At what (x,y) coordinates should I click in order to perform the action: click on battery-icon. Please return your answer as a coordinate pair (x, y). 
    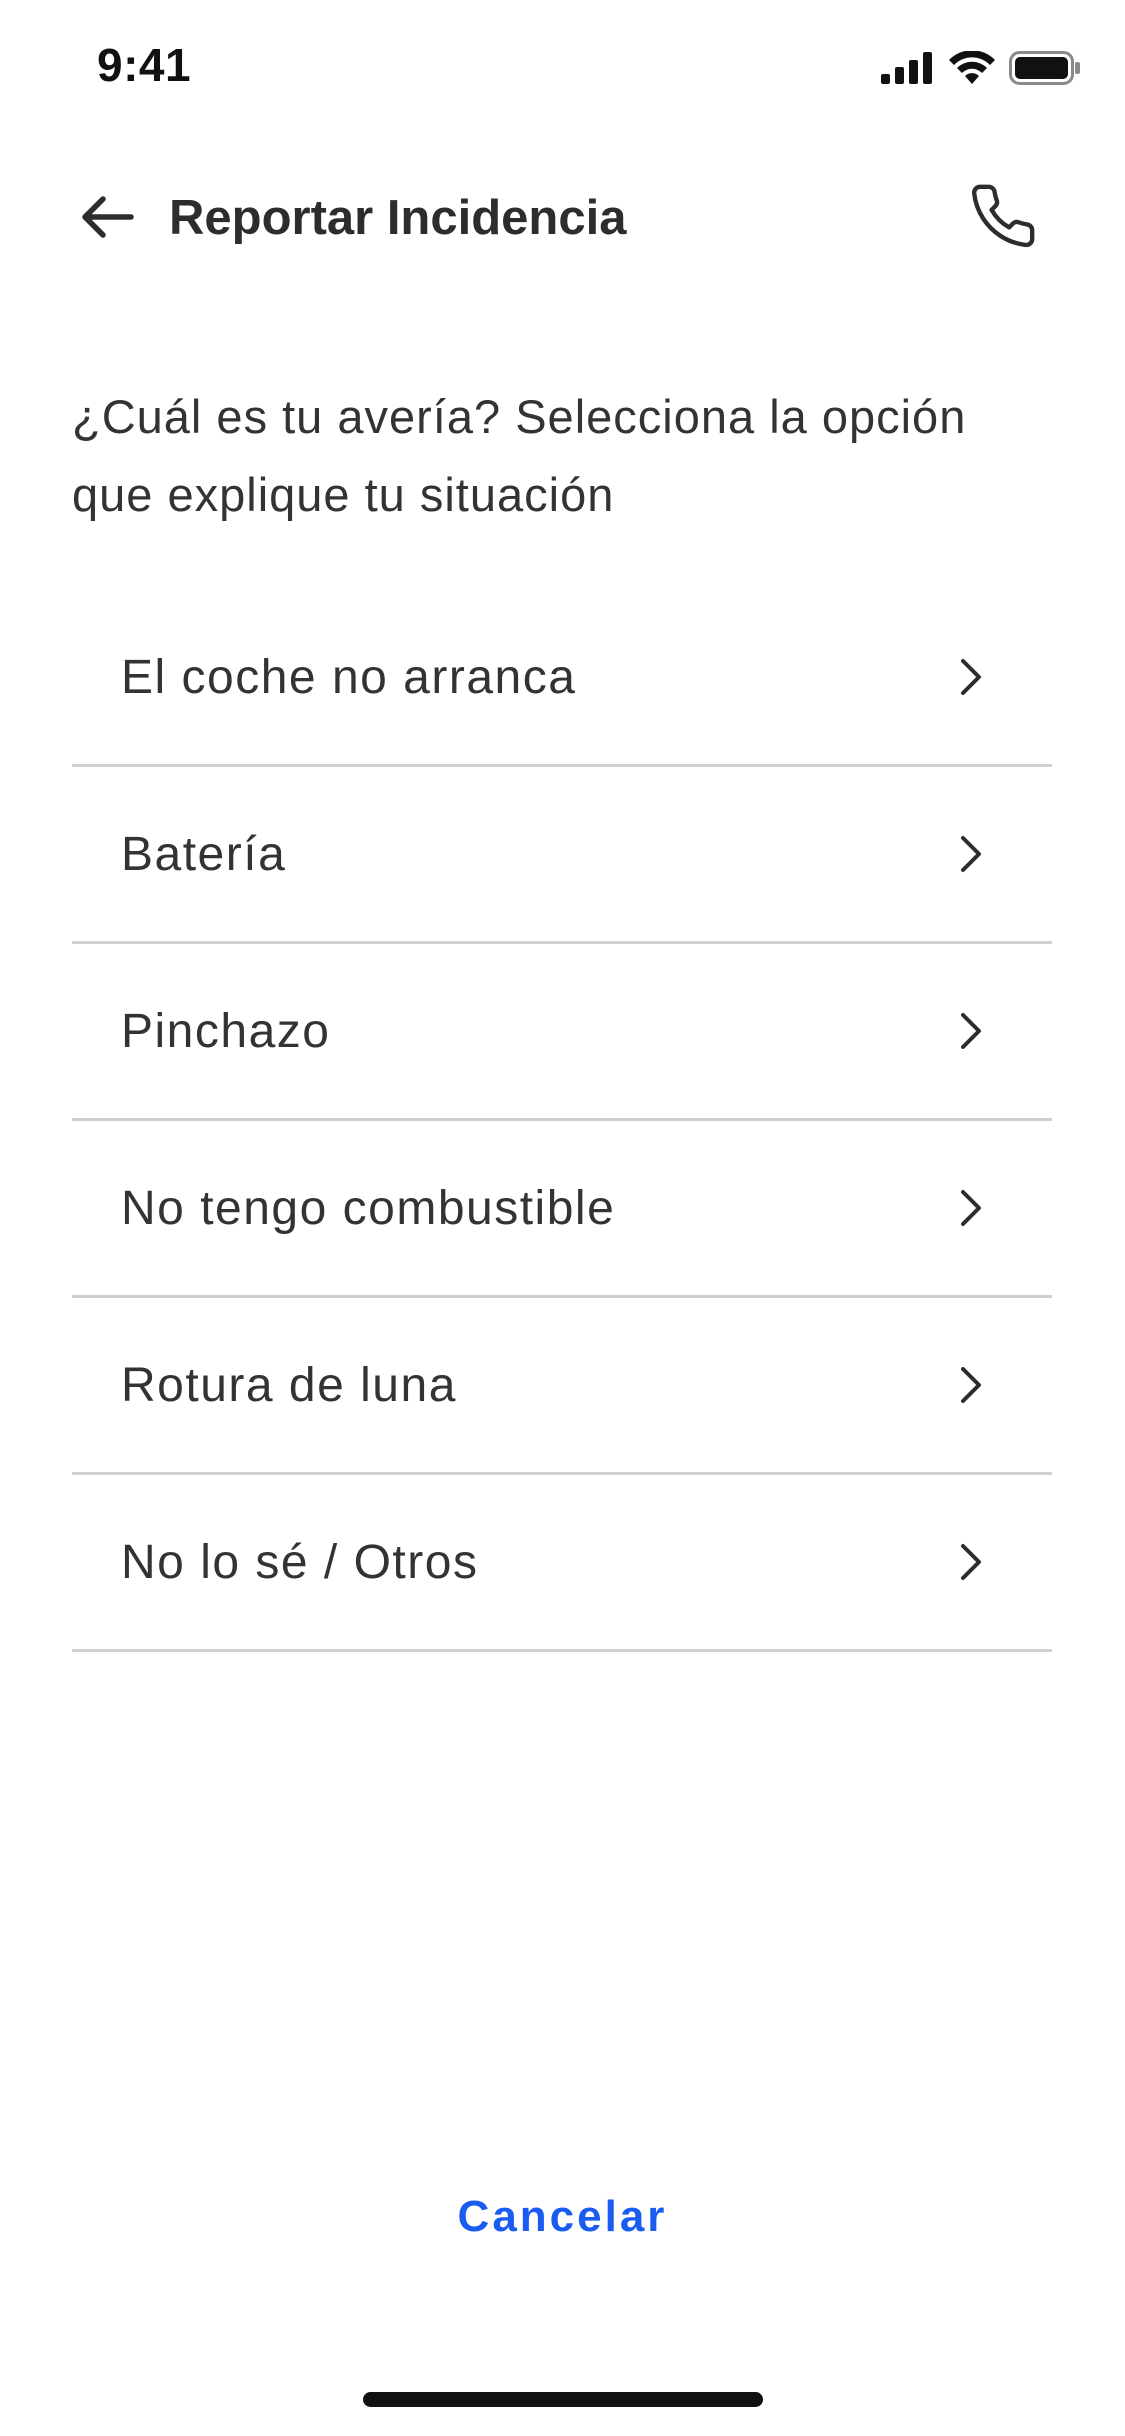
    Looking at the image, I should click on (1045, 70).